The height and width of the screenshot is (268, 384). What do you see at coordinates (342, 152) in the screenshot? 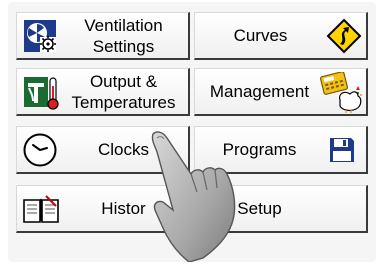
I see `floppy-disk-icon` at bounding box center [342, 152].